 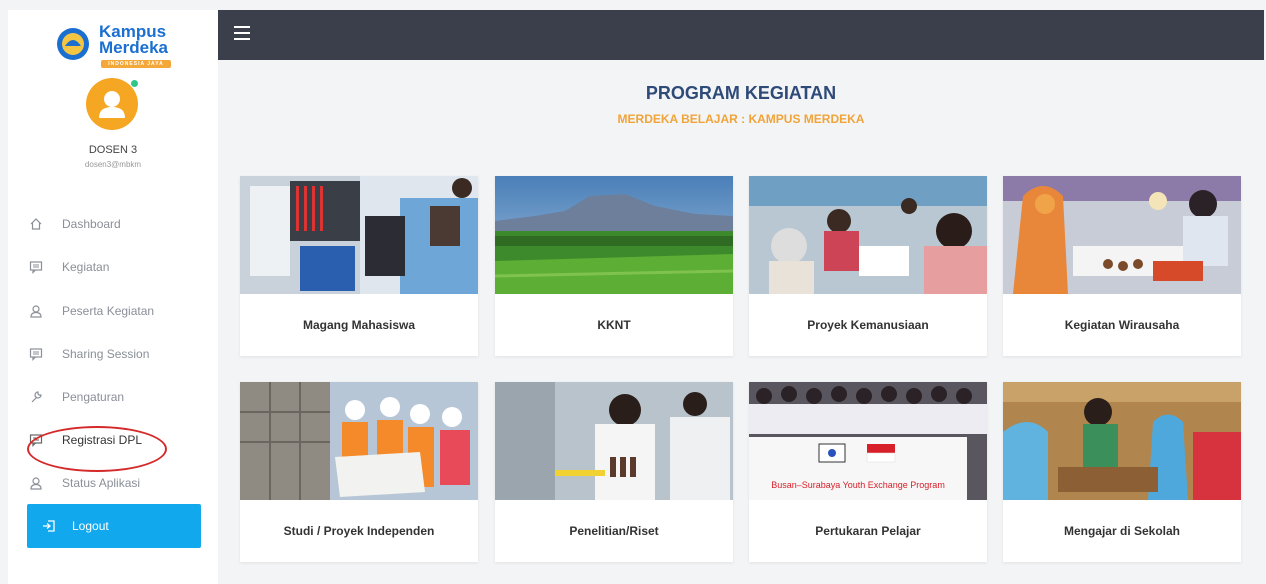 I want to click on program-card-magang: Magang Mahasiswa, so click(x=359, y=266).